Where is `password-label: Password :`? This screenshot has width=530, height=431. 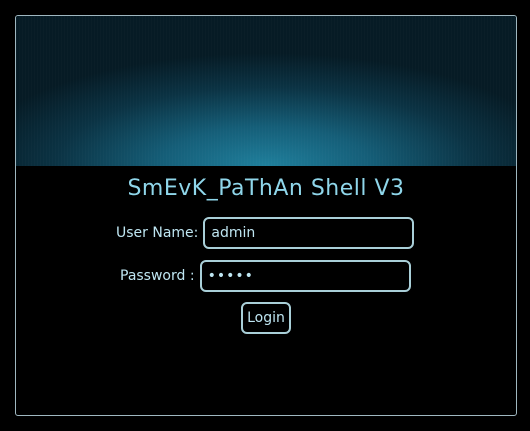
password-label: Password : is located at coordinates (157, 276).